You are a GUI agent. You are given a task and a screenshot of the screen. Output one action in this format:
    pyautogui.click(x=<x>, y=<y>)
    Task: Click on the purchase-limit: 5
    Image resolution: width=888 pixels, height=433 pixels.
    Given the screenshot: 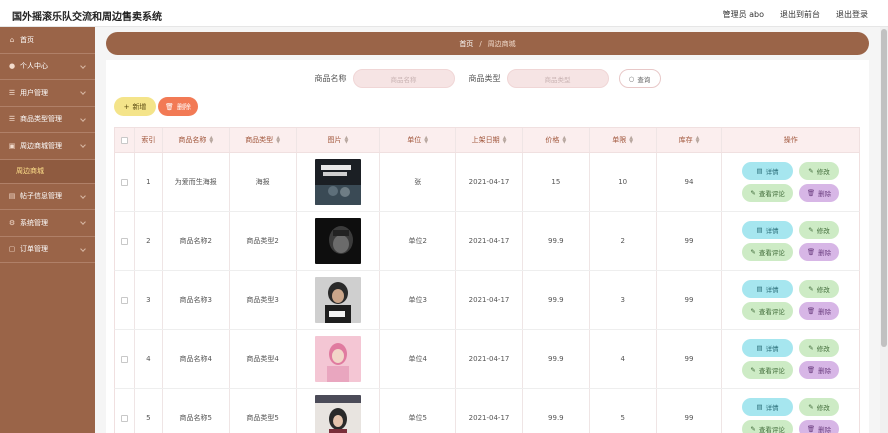 What is the action you would take?
    pyautogui.click(x=623, y=411)
    